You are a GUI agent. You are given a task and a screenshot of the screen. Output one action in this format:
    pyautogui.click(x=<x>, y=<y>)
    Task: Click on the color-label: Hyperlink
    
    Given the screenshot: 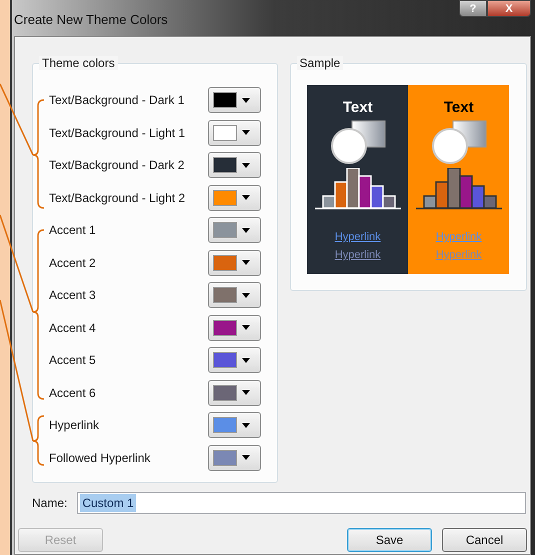 What is the action you would take?
    pyautogui.click(x=74, y=425)
    